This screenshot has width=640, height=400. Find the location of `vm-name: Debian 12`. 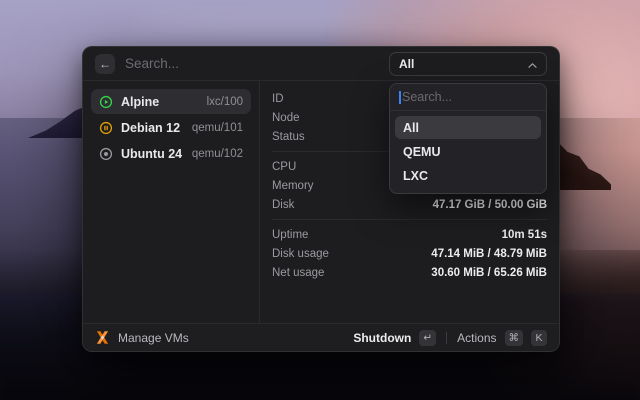

vm-name: Debian 12 is located at coordinates (151, 127).